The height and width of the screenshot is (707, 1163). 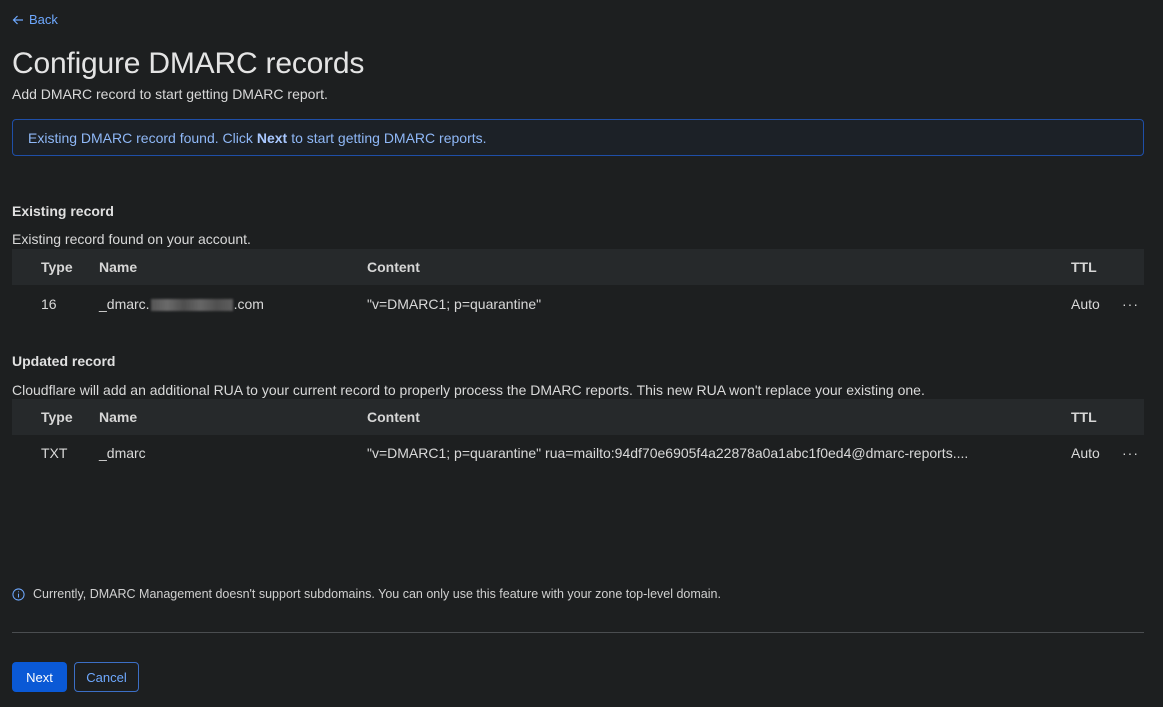 What do you see at coordinates (43, 19) in the screenshot?
I see `back-label: Back` at bounding box center [43, 19].